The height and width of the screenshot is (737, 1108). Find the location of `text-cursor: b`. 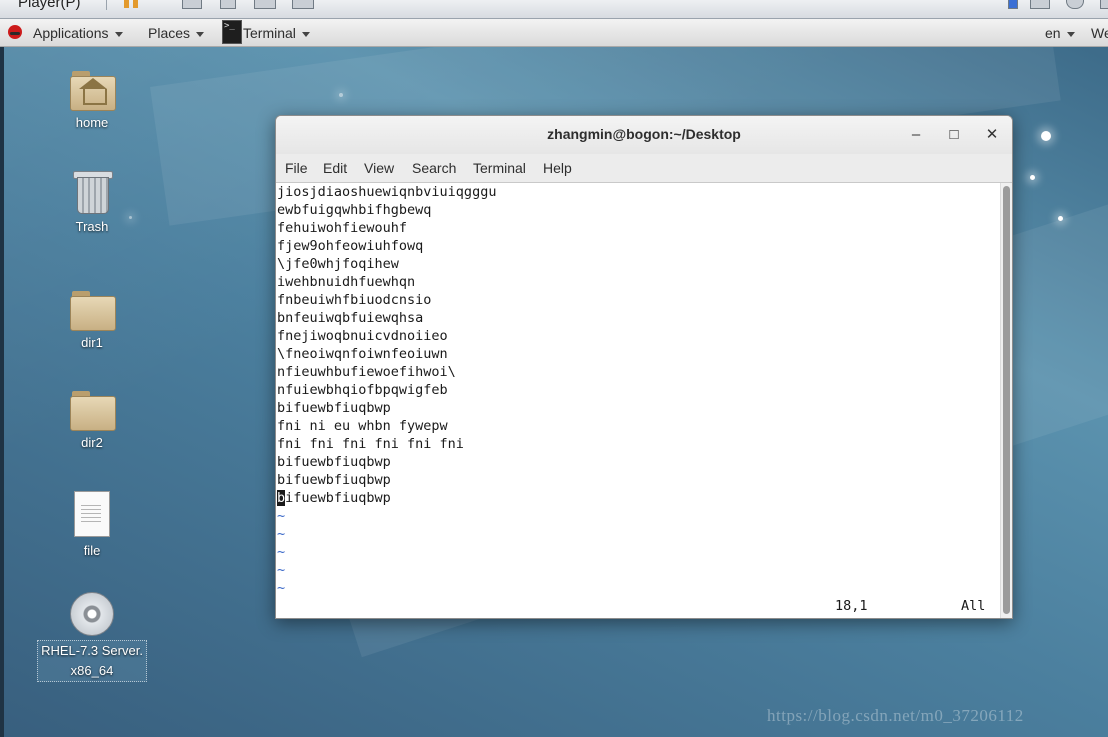

text-cursor: b is located at coordinates (281, 498).